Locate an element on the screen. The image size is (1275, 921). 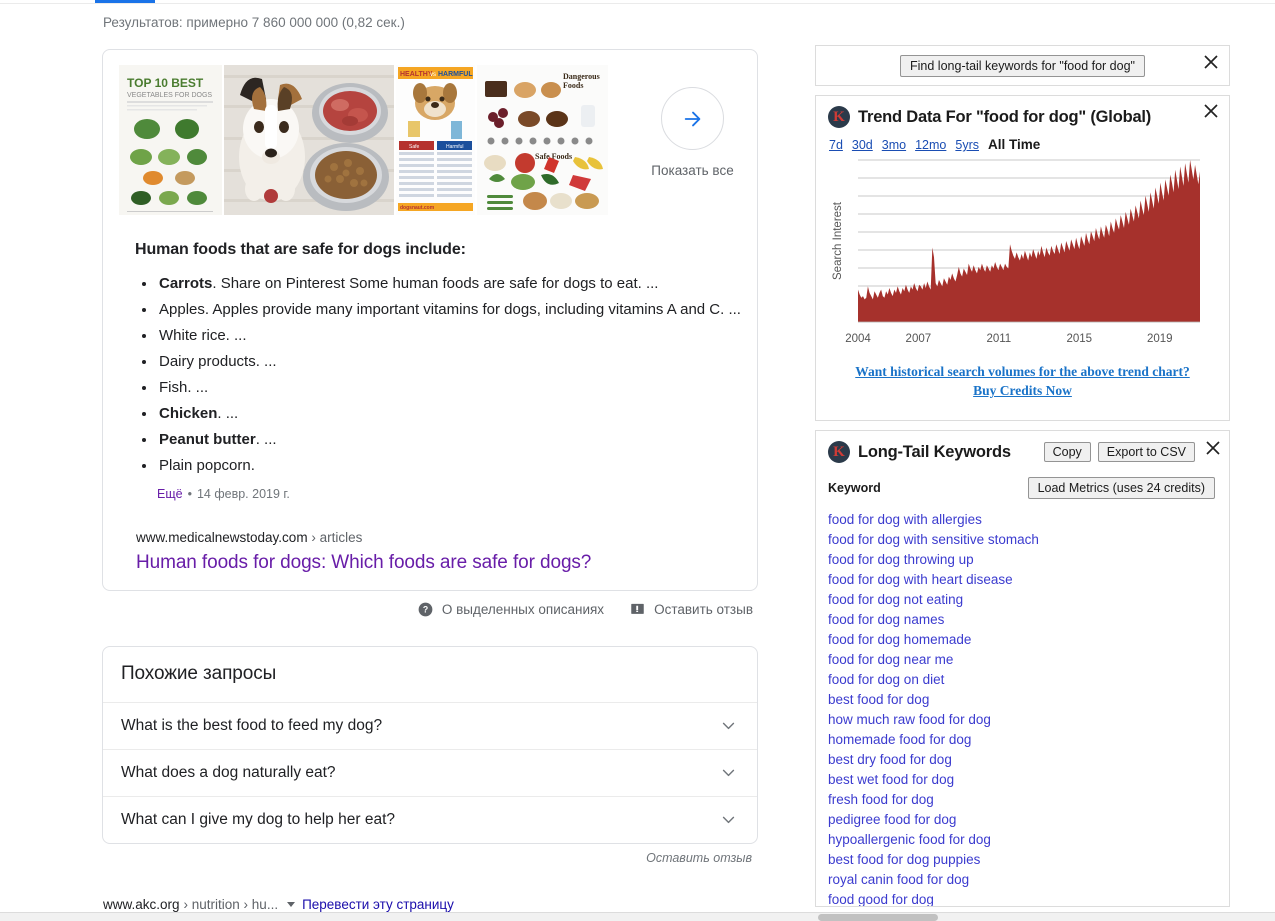
keyword-item: best food for dog puppies is located at coordinates (1022, 860).